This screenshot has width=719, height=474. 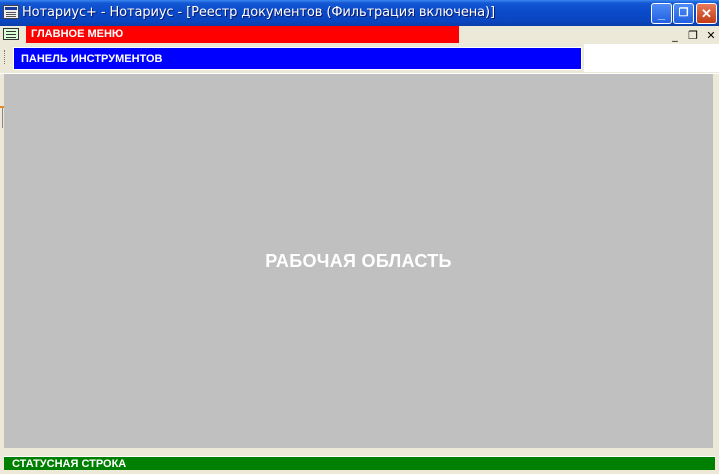 What do you see at coordinates (2, 118) in the screenshot?
I see `left-border-line` at bounding box center [2, 118].